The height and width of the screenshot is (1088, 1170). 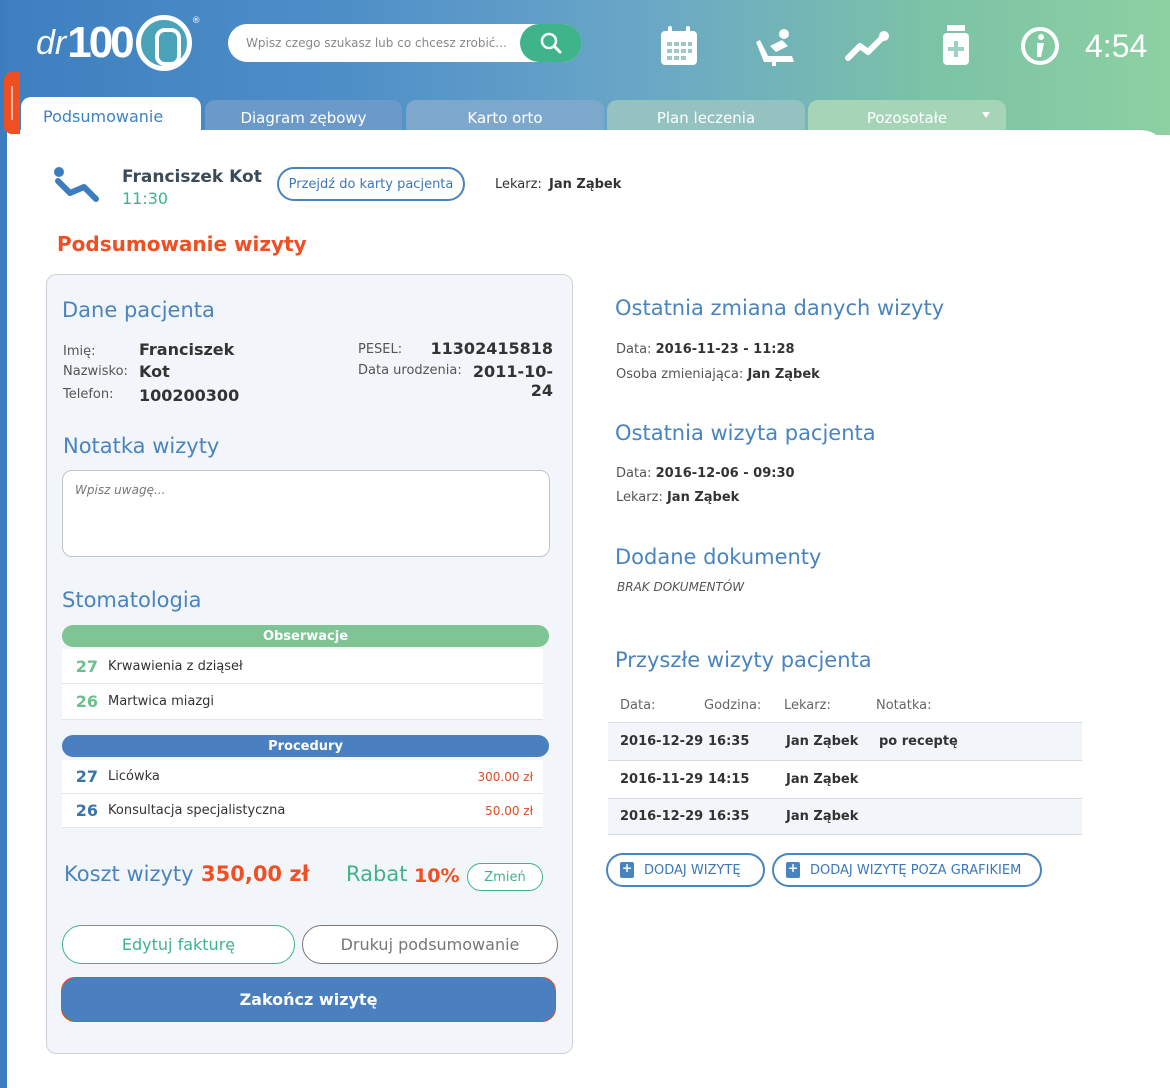 What do you see at coordinates (380, 349) in the screenshot?
I see `pesel-label: PESEL:` at bounding box center [380, 349].